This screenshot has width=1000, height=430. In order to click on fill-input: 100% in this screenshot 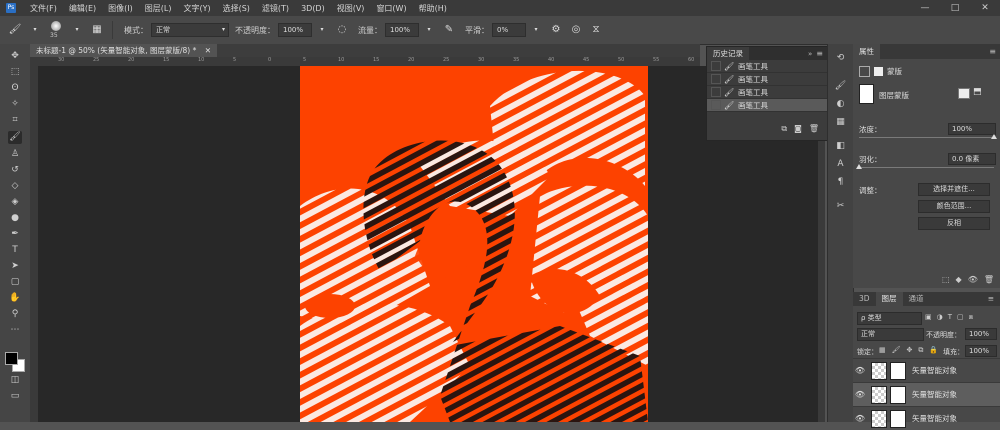, I will do `click(981, 351)`.